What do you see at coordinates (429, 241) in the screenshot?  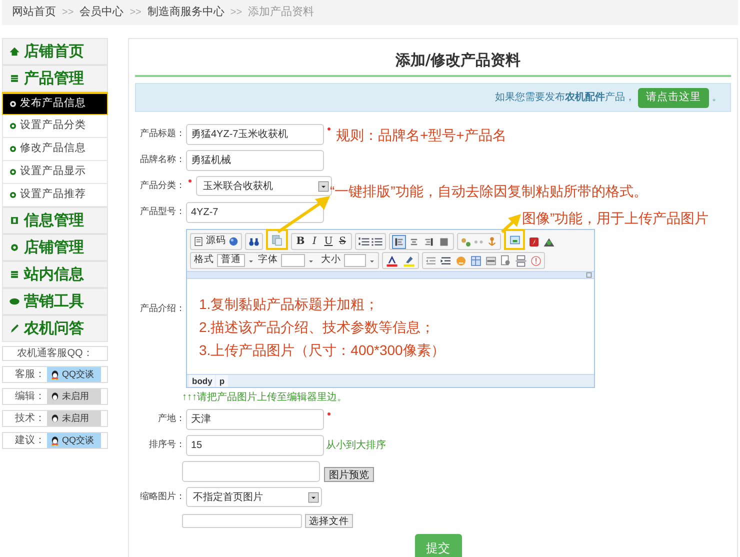 I see `align-right-icon` at bounding box center [429, 241].